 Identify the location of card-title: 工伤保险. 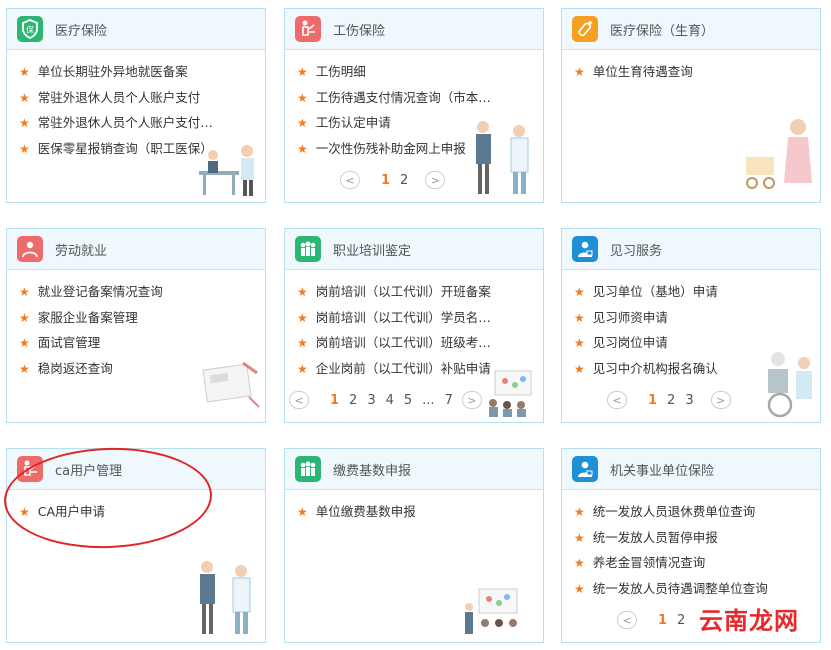
(359, 31).